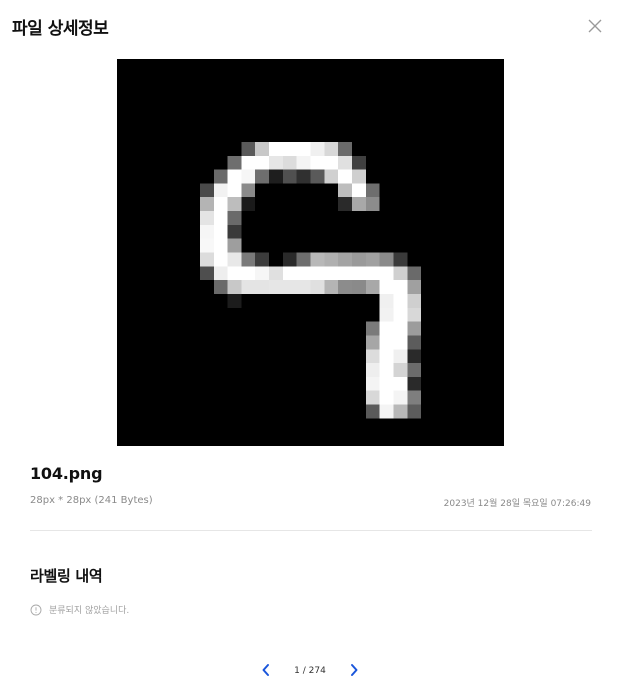  I want to click on labeling-history-title: 라벨링 내역, so click(66, 576).